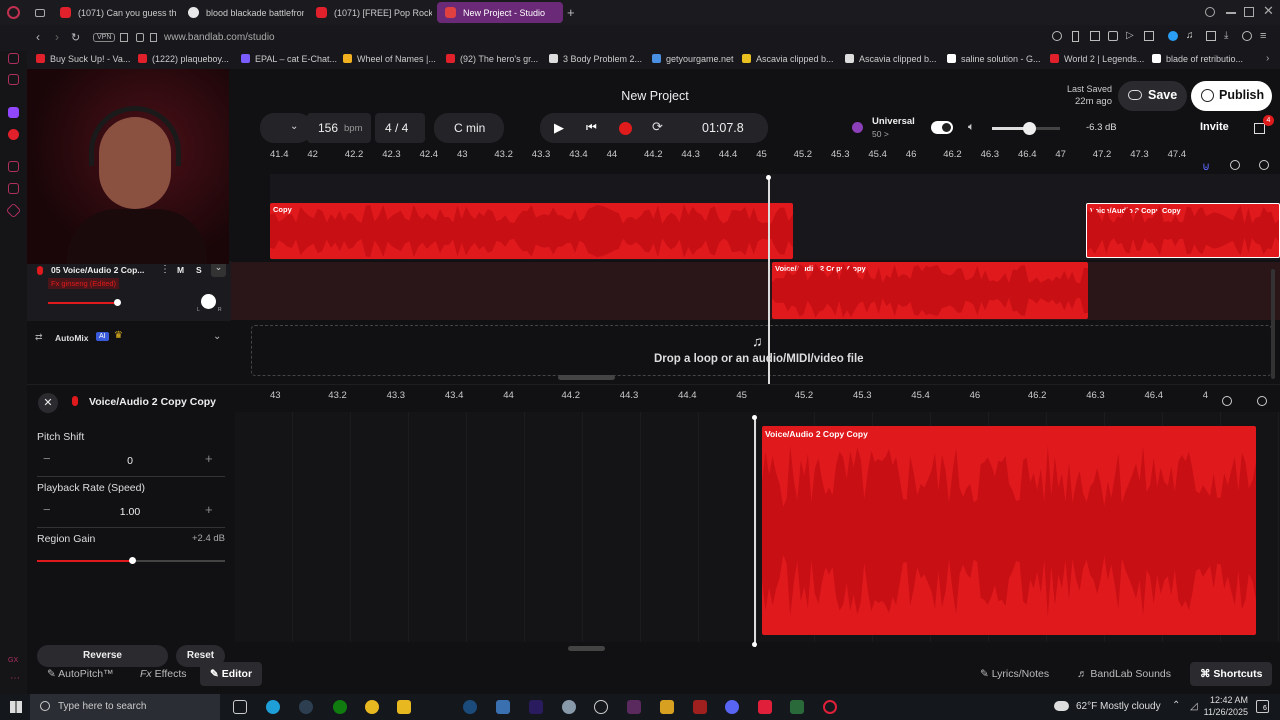  I want to click on horizontal-scrollbar, so click(586, 377).